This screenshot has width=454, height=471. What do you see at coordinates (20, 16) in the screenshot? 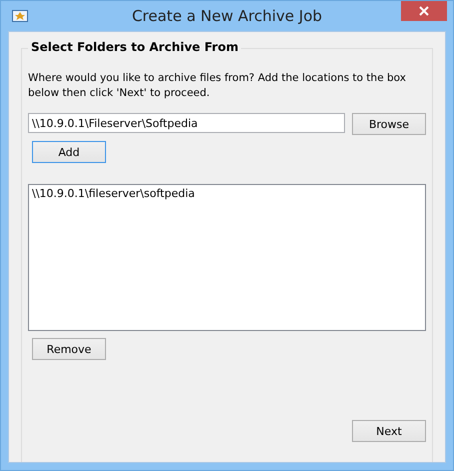
I see `app-icon` at bounding box center [20, 16].